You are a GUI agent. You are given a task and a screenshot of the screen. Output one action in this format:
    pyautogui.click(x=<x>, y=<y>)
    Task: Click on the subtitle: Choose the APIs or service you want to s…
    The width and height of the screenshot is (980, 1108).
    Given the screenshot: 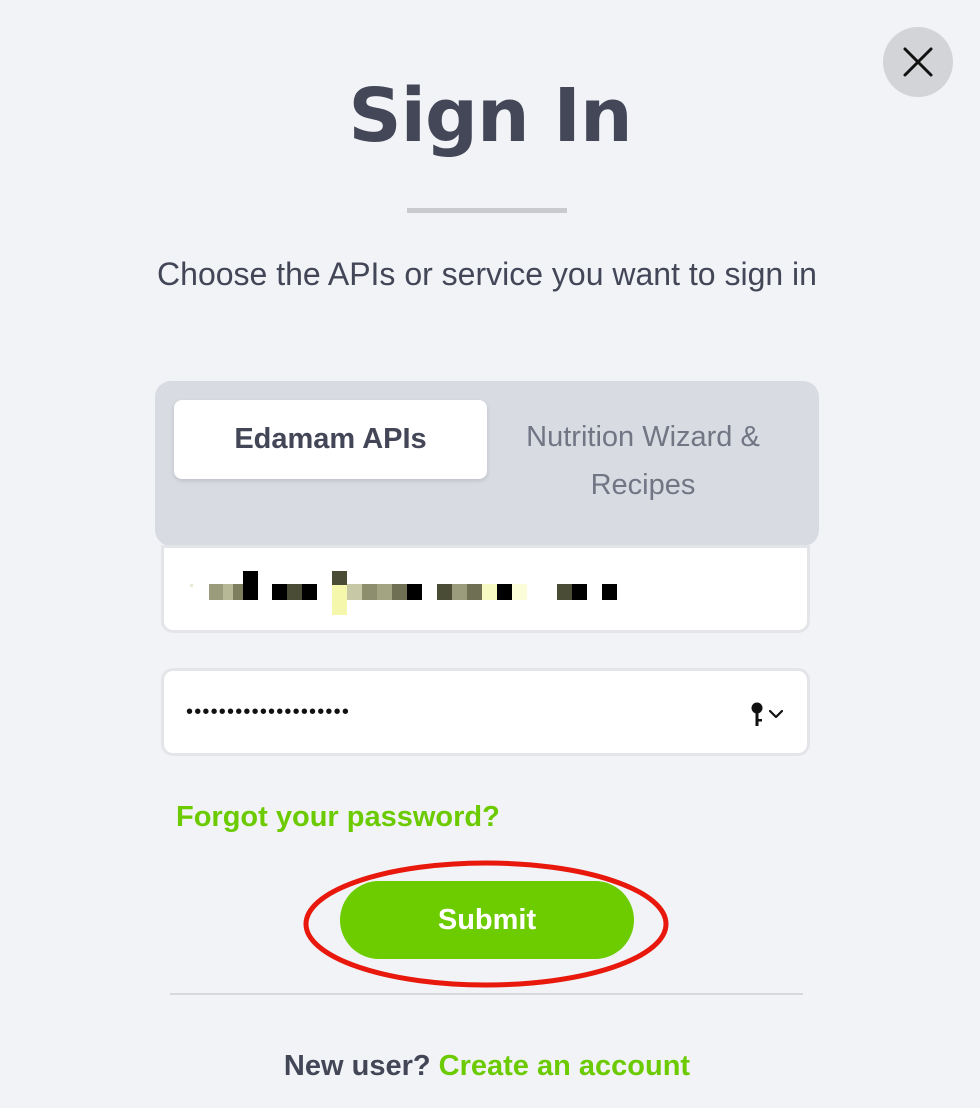 What is the action you would take?
    pyautogui.click(x=487, y=274)
    